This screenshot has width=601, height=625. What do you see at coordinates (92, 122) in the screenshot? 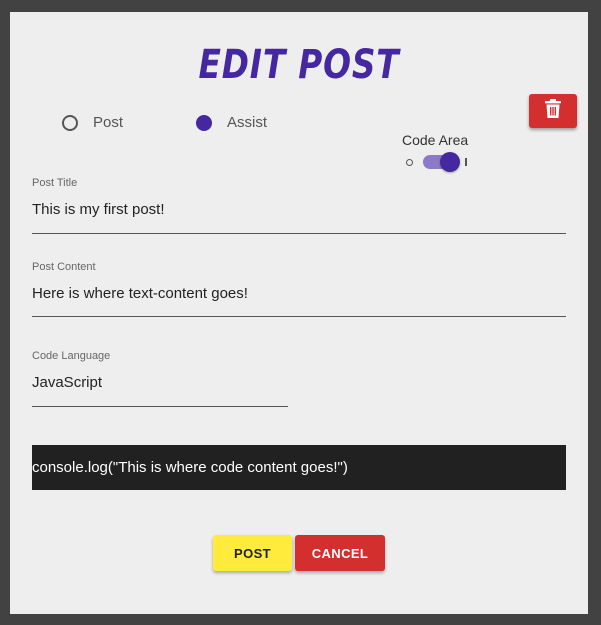
I see `radio-post: Post` at bounding box center [92, 122].